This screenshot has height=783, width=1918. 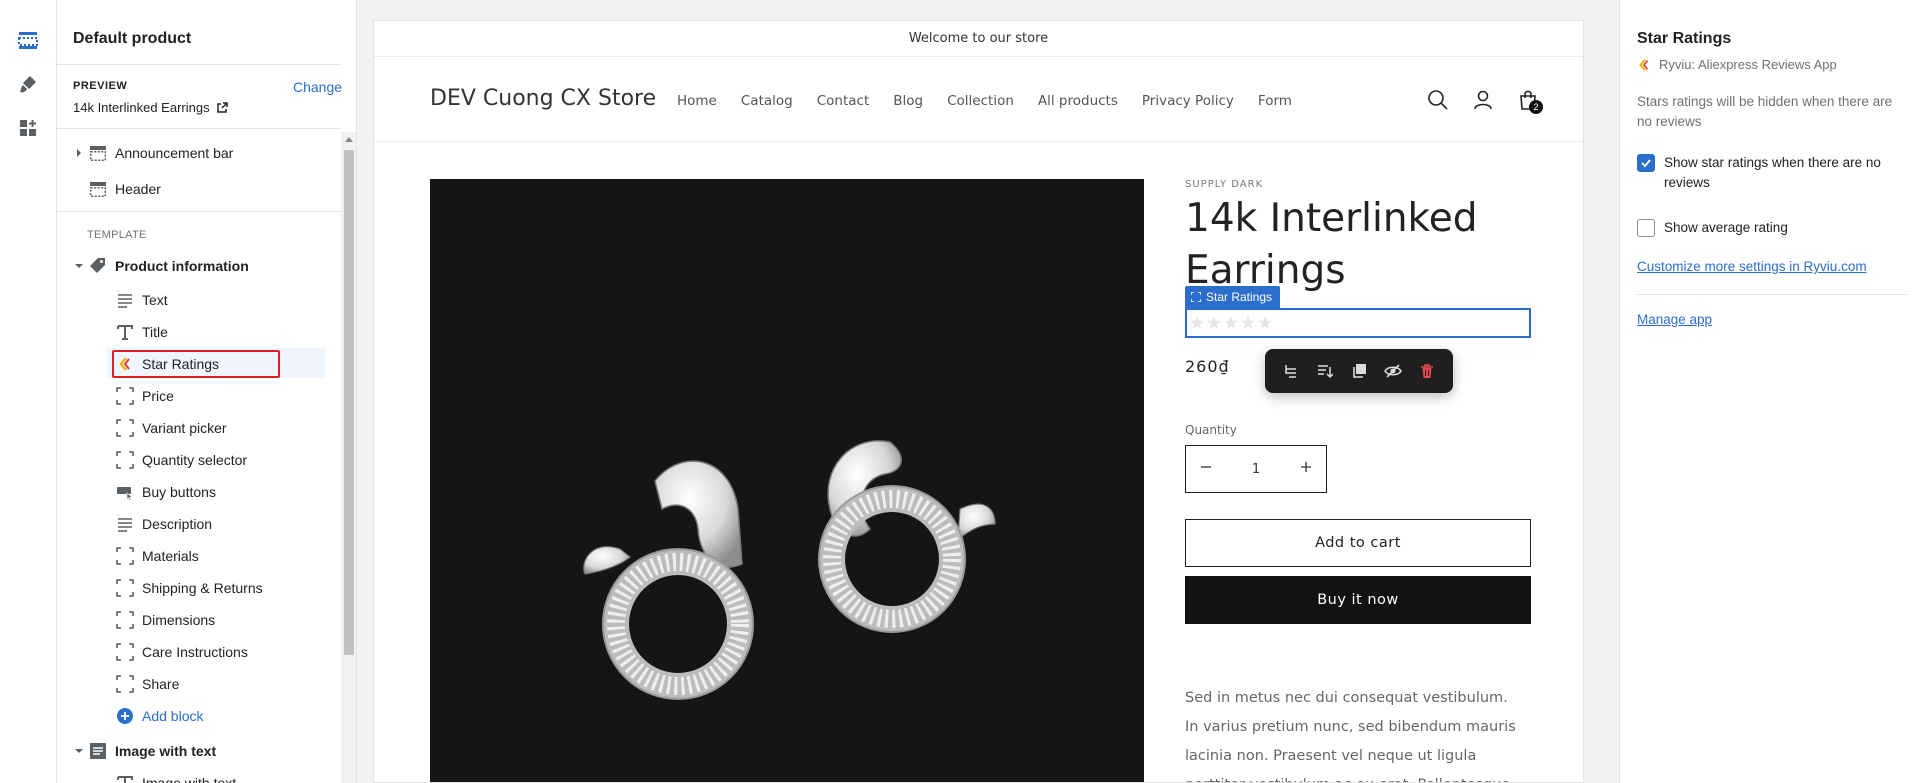 I want to click on store-logo-text: DEV Cuong CX Store, so click(x=543, y=98).